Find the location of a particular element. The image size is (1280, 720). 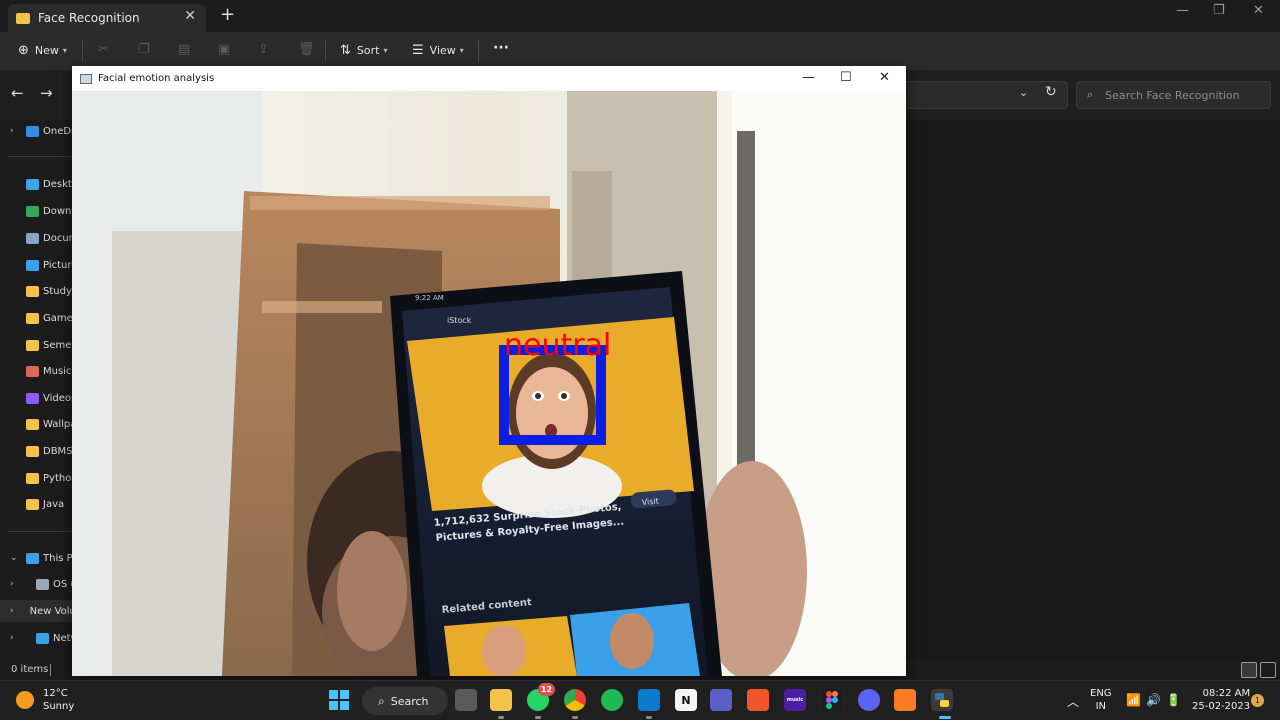

teams-icon is located at coordinates (721, 700).